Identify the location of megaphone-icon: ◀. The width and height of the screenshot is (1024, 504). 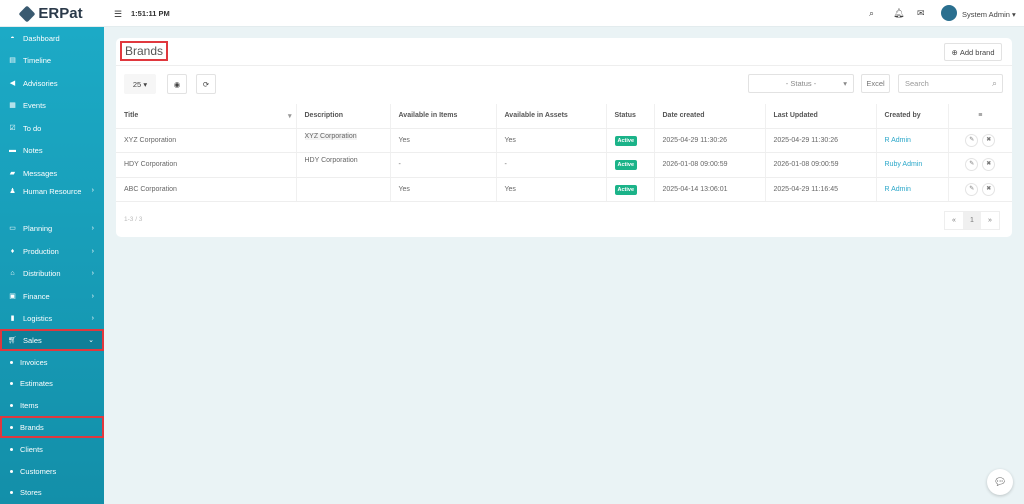
(12, 83).